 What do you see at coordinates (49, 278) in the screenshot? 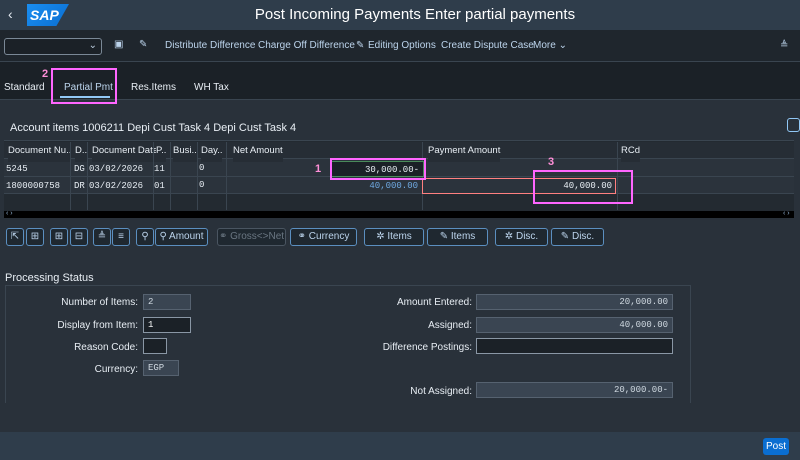
I see `processing-status-title: Processing Status` at bounding box center [49, 278].